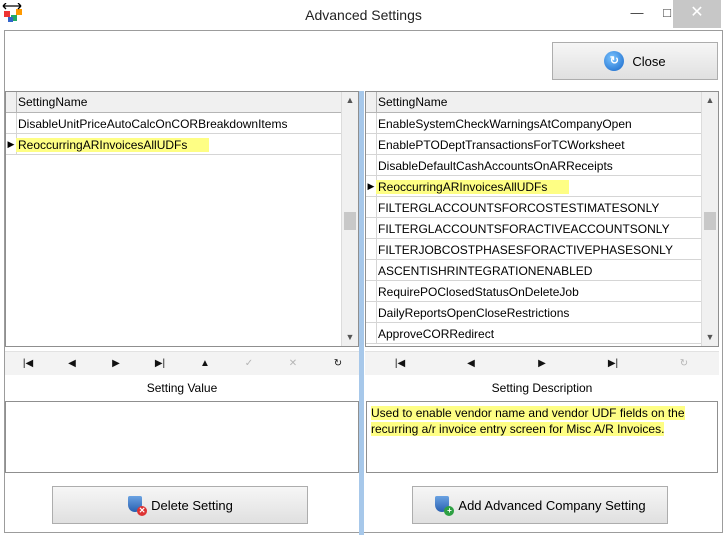  I want to click on delete-setting-button: ✕ Delete Setting, so click(180, 505).